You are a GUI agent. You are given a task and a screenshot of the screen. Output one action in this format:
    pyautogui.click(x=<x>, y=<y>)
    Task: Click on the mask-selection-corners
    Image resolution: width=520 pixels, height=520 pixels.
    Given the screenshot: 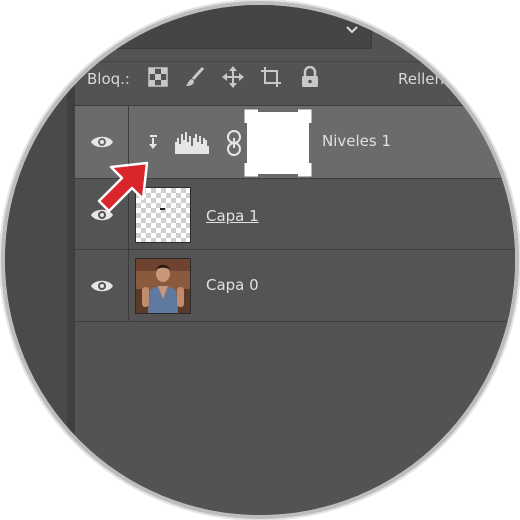 What is the action you would take?
    pyautogui.click(x=278, y=143)
    